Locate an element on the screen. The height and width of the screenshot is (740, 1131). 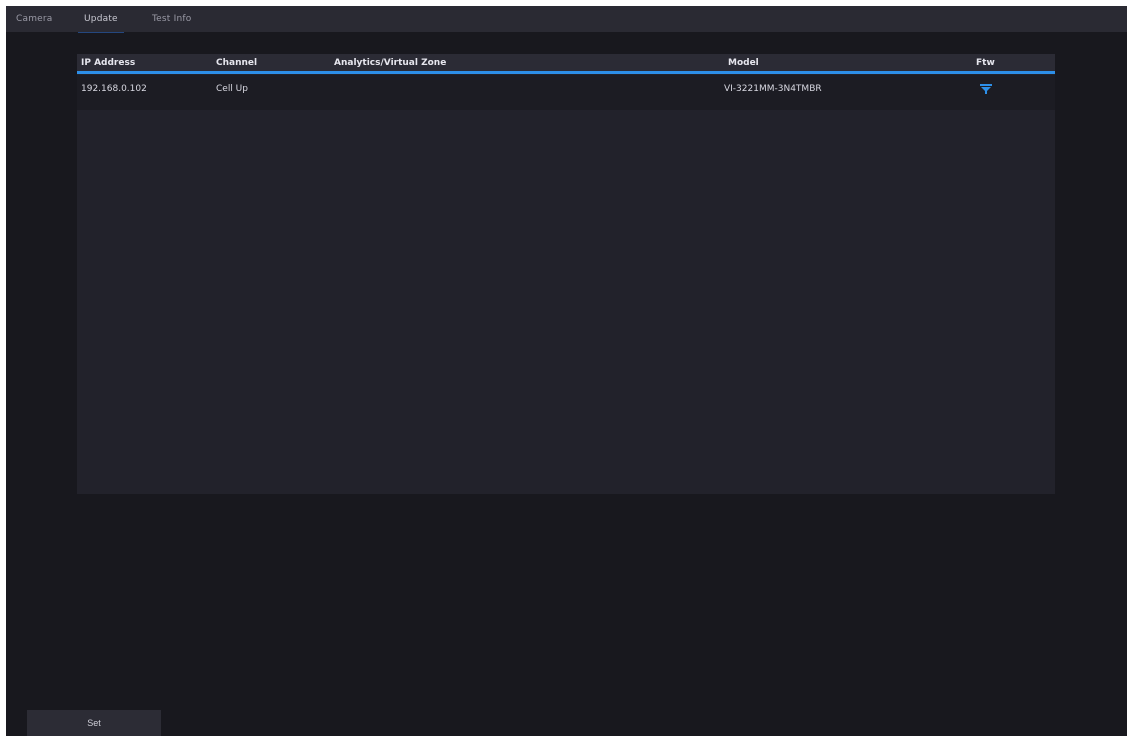
column-header-model: Model is located at coordinates (743, 63).